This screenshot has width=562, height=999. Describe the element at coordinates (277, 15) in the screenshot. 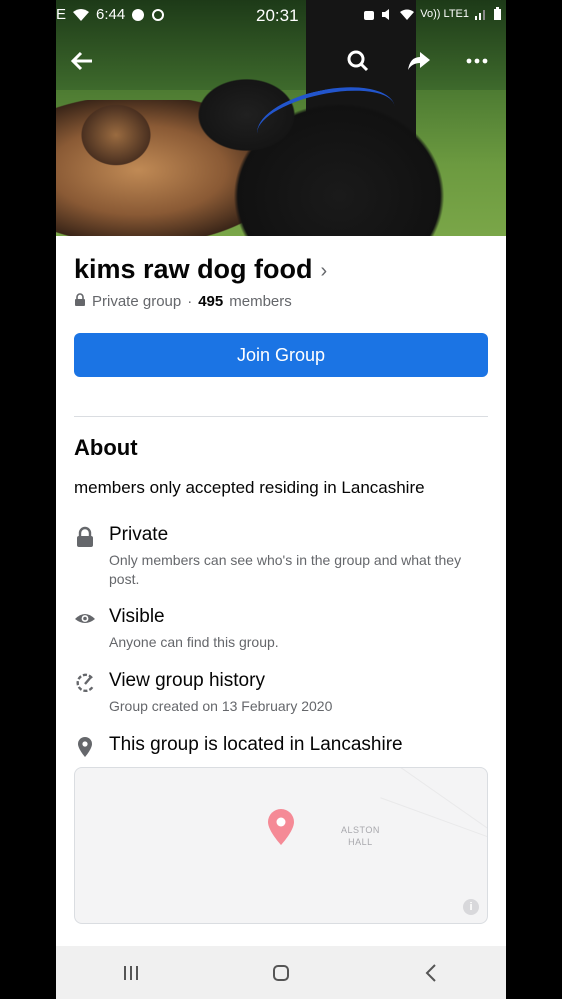

I see `status-center-time: 20:31` at that location.